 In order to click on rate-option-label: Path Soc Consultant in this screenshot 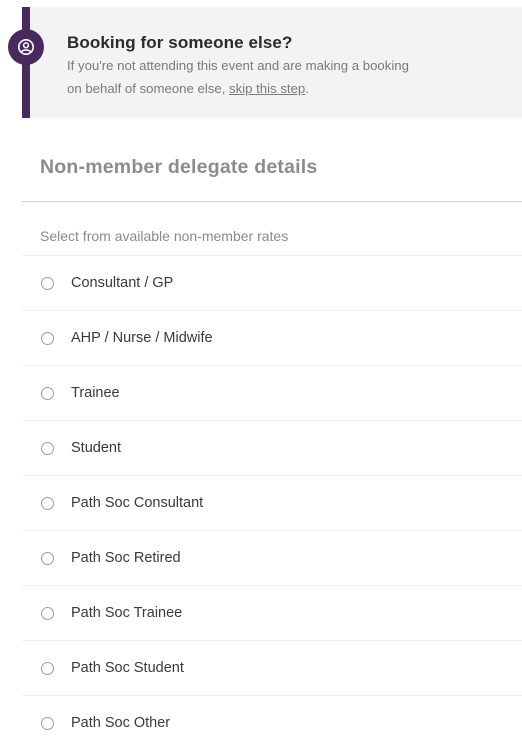, I will do `click(137, 503)`.